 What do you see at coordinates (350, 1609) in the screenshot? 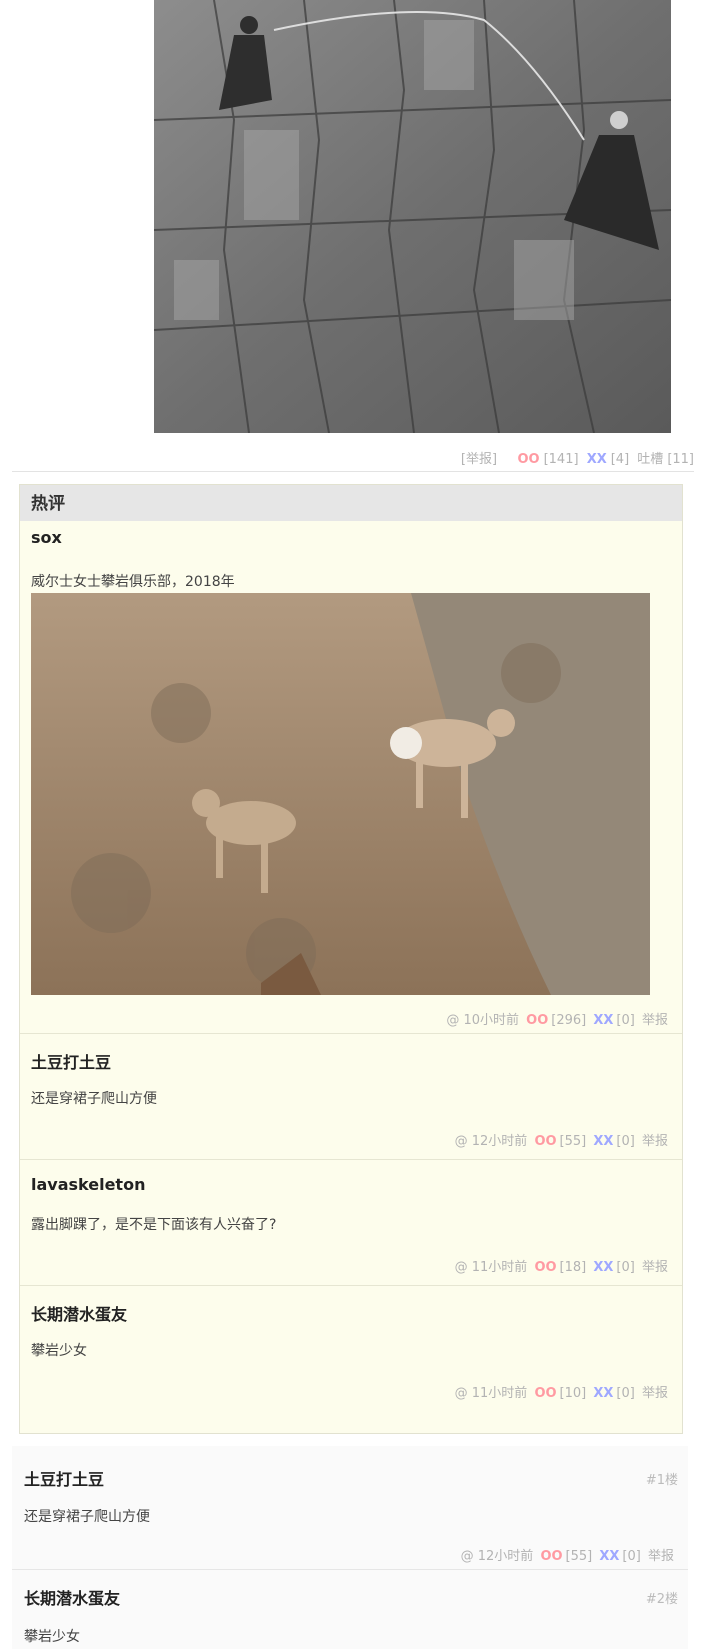
I see `floor-comment: 长期潜水蛋友 #2楼 攀岩少女` at bounding box center [350, 1609].